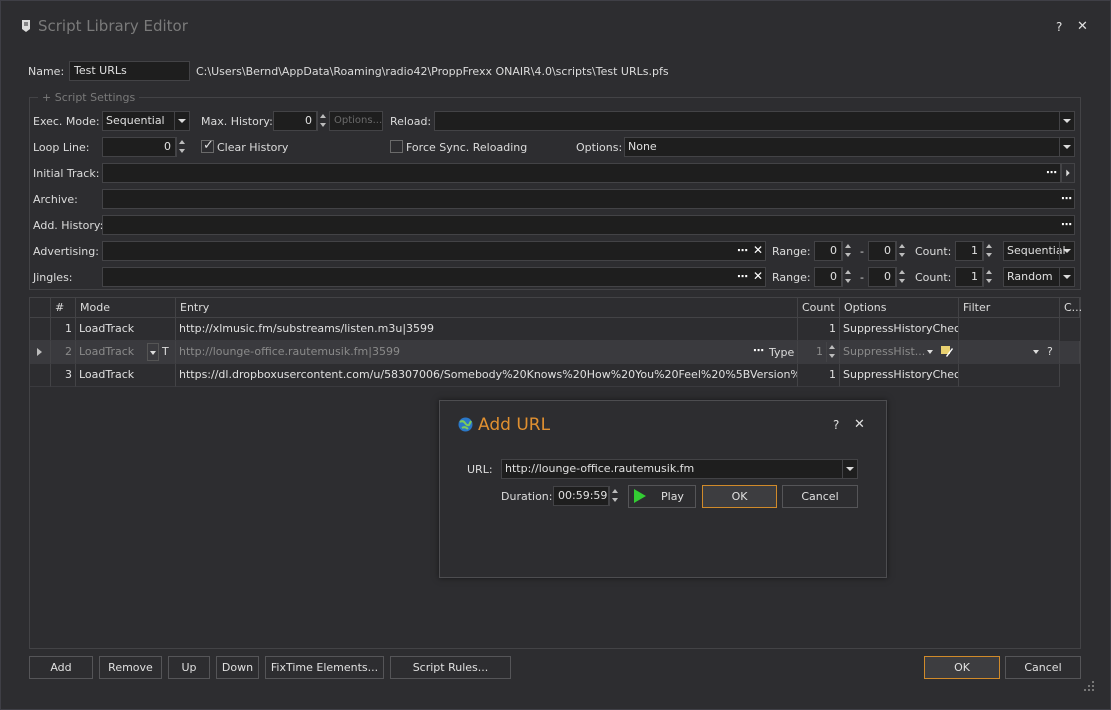 The image size is (1111, 710). Describe the element at coordinates (836, 425) in the screenshot. I see `dialog-help-button: ?` at that location.